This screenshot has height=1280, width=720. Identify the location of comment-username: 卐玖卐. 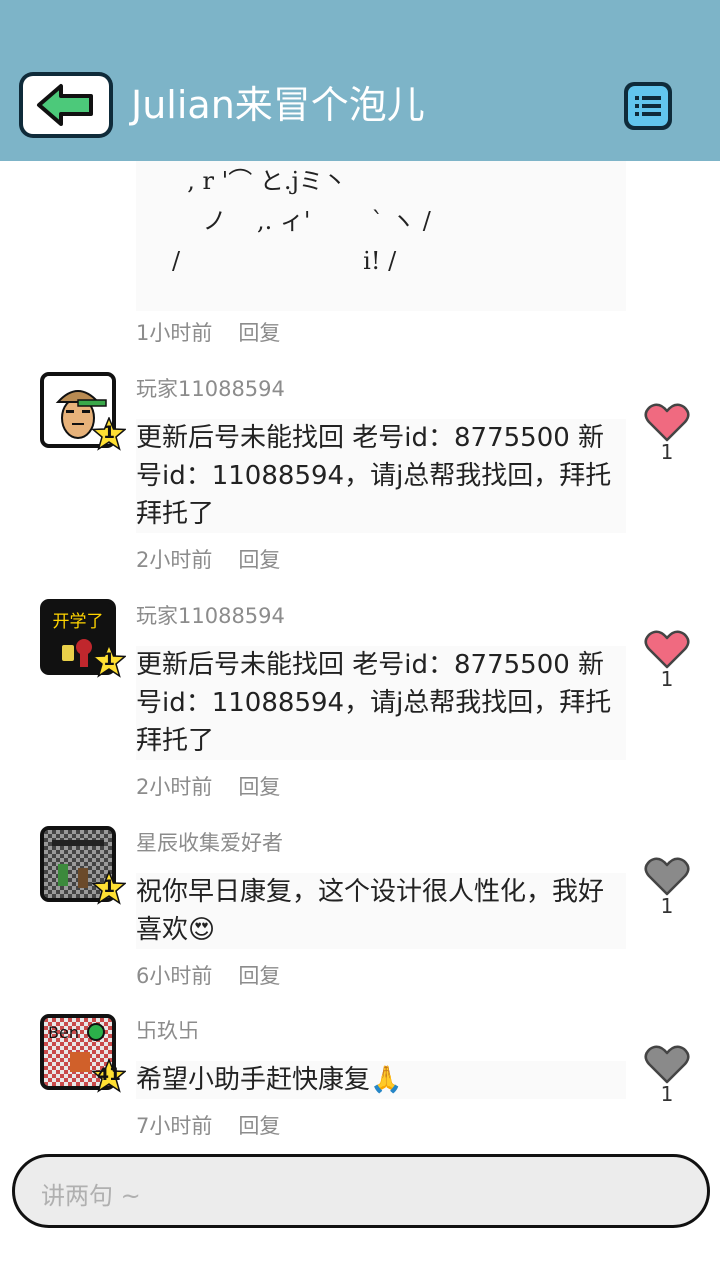
(167, 1031).